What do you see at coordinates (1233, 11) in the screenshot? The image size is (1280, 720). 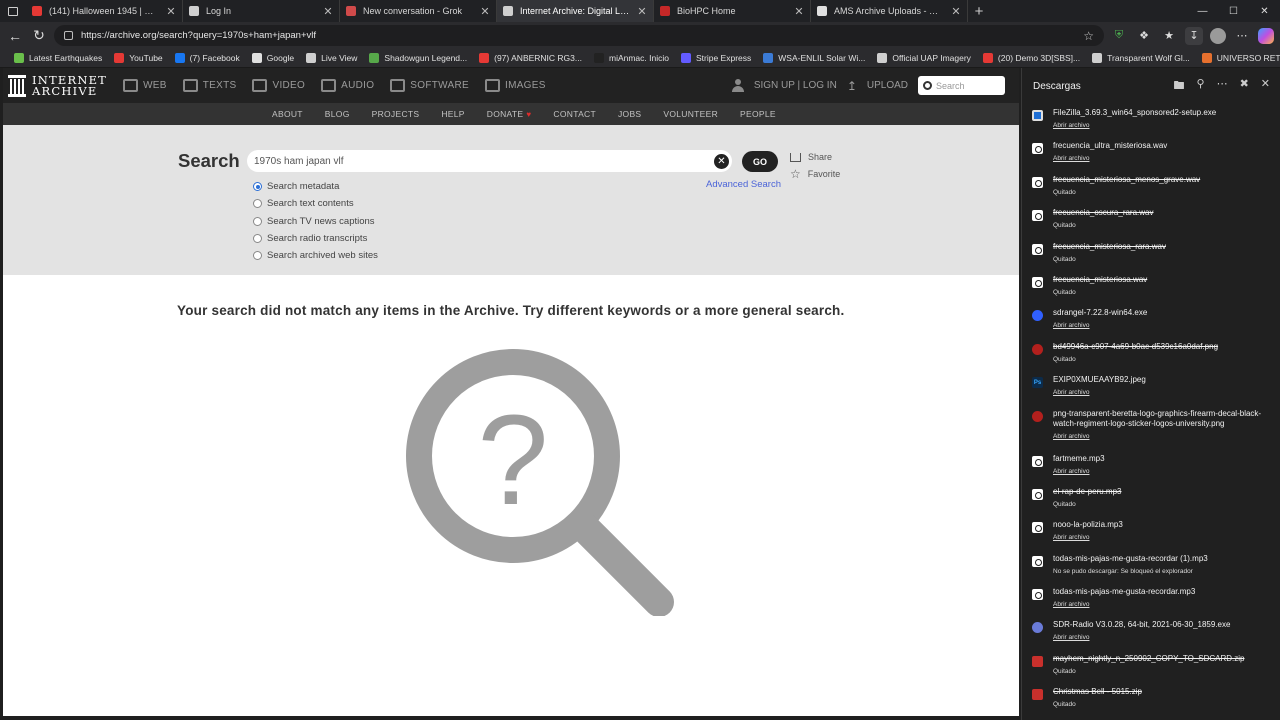 I see `maximize-button: ☐` at bounding box center [1233, 11].